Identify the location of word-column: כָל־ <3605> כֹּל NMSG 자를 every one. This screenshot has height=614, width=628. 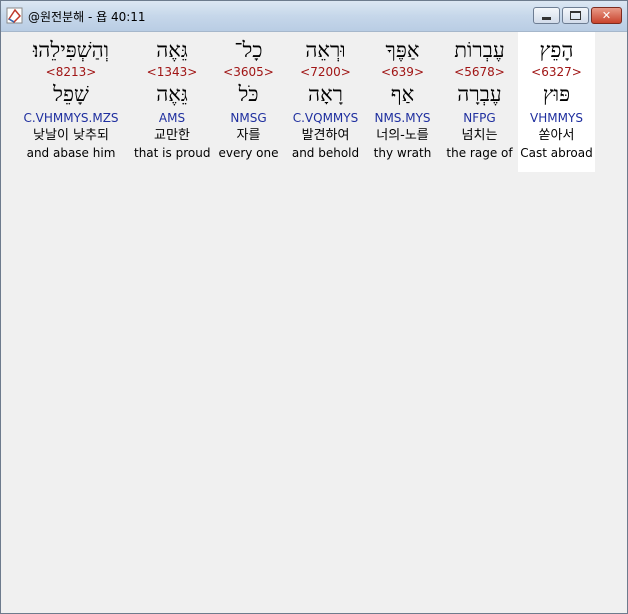
(248, 102).